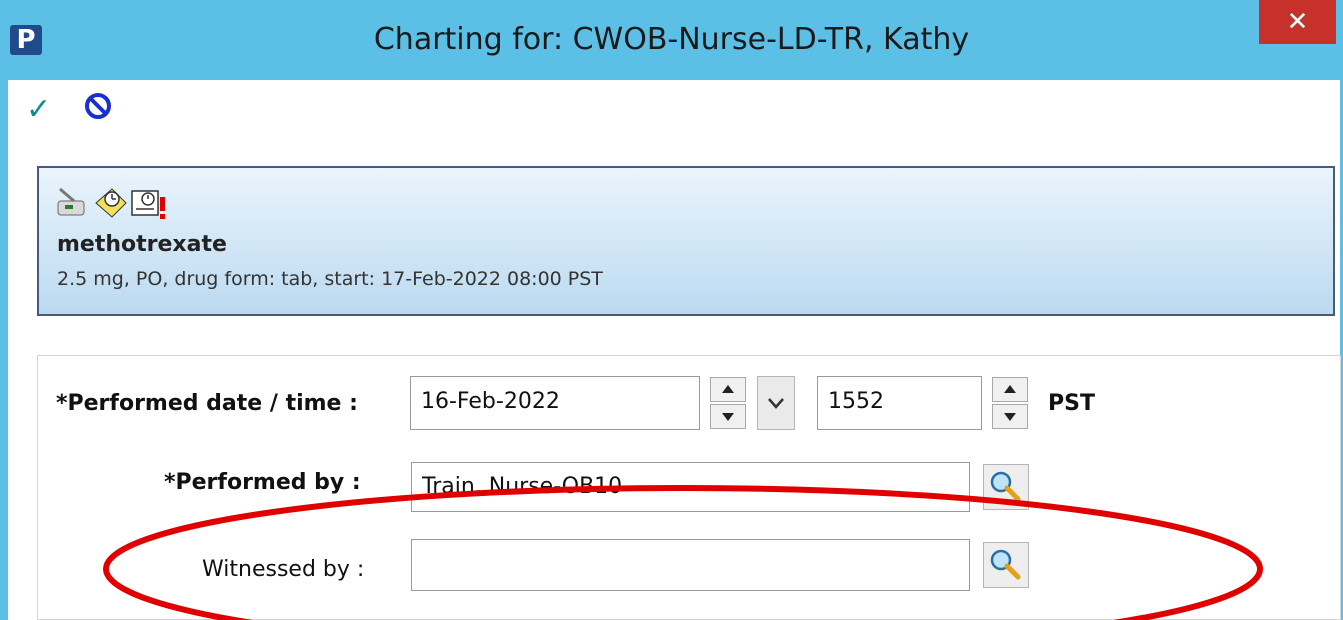 The width and height of the screenshot is (1343, 620). I want to click on performed-time-spinner, so click(1010, 403).